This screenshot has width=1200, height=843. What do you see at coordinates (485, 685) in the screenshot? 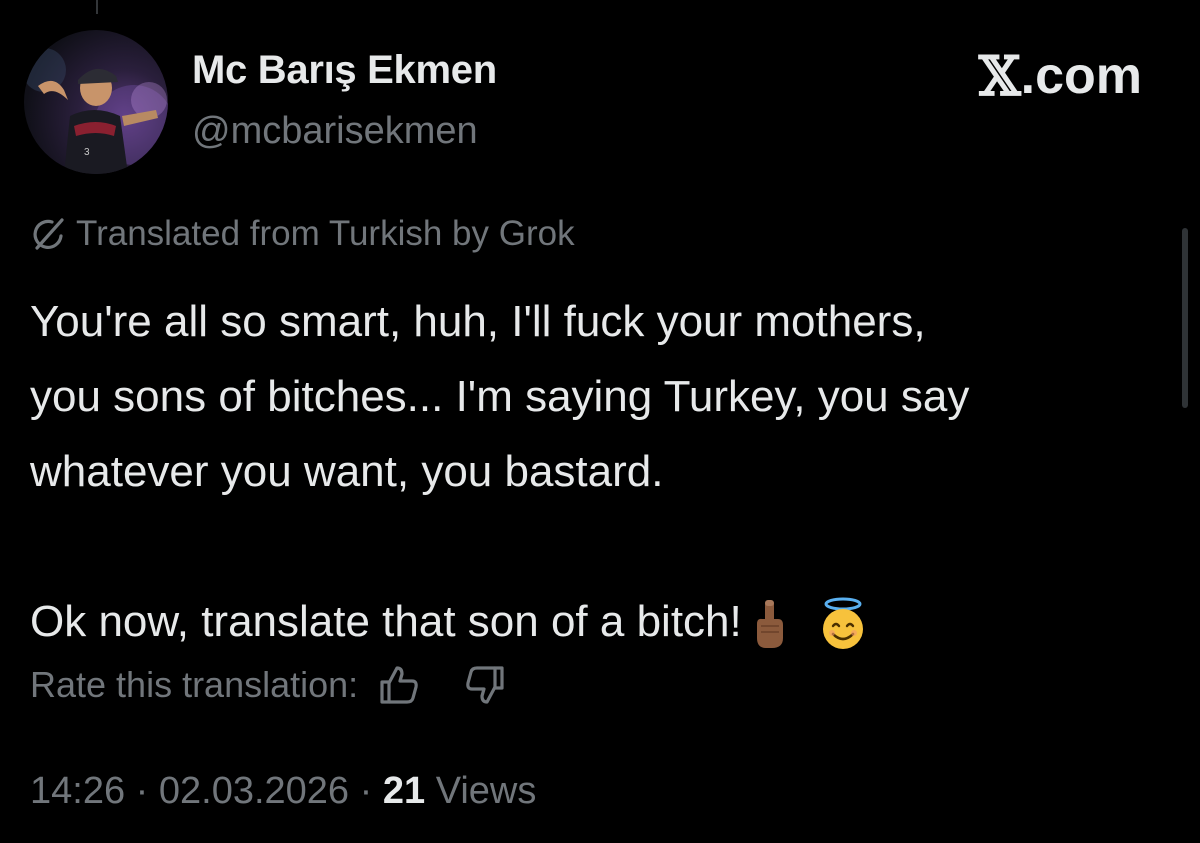
I see `thumbs-down-icon` at bounding box center [485, 685].